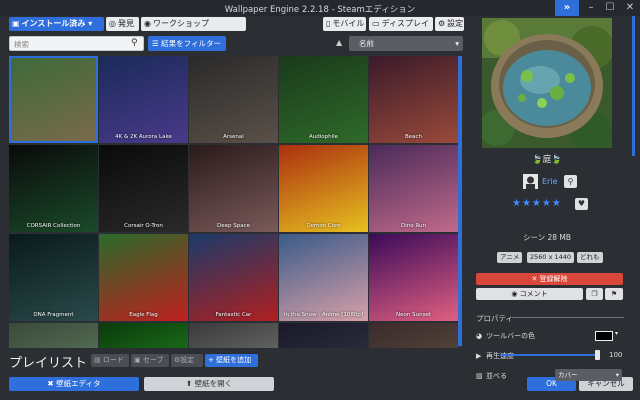 The image size is (640, 400). What do you see at coordinates (147, 23) in the screenshot?
I see `steam-icon: ◉` at bounding box center [147, 23].